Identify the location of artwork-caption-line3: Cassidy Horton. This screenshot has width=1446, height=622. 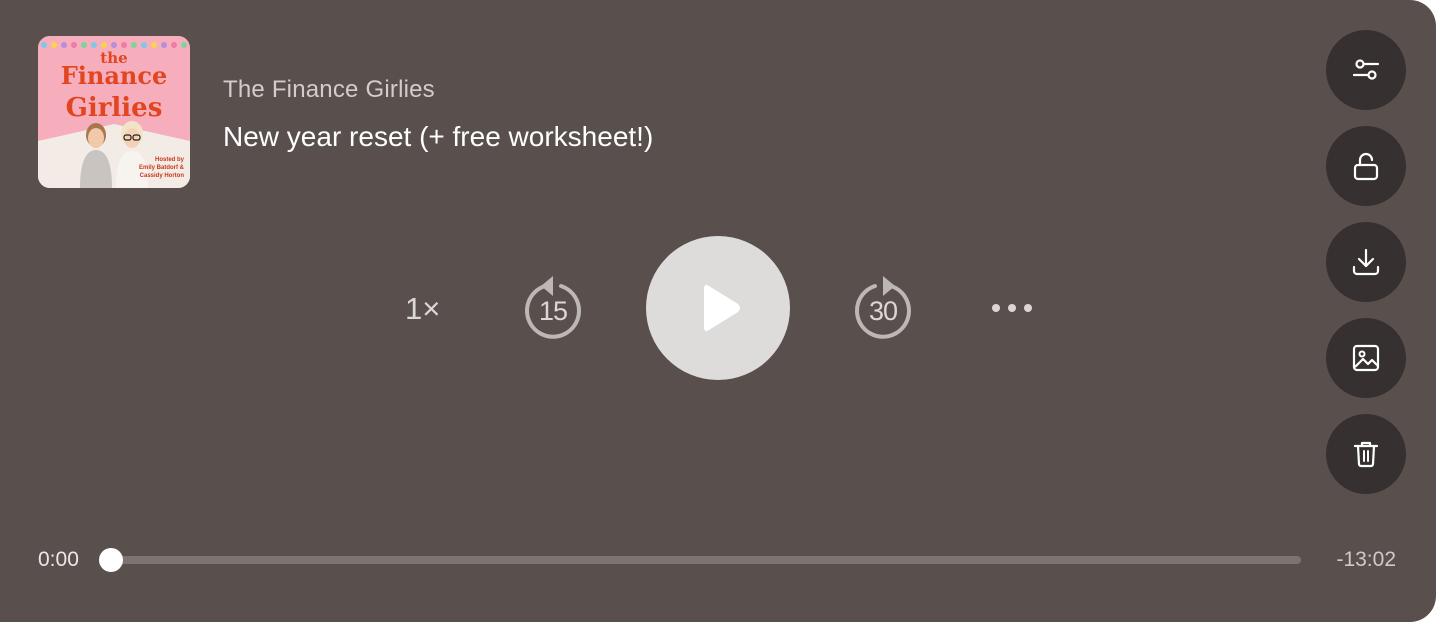
(162, 176).